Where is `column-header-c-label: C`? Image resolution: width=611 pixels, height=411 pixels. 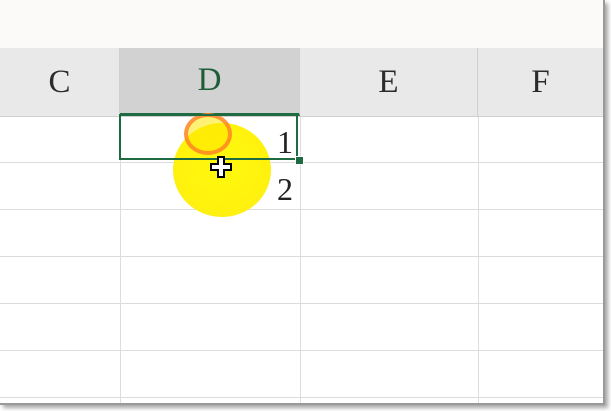 column-header-c-label: C is located at coordinates (59, 81).